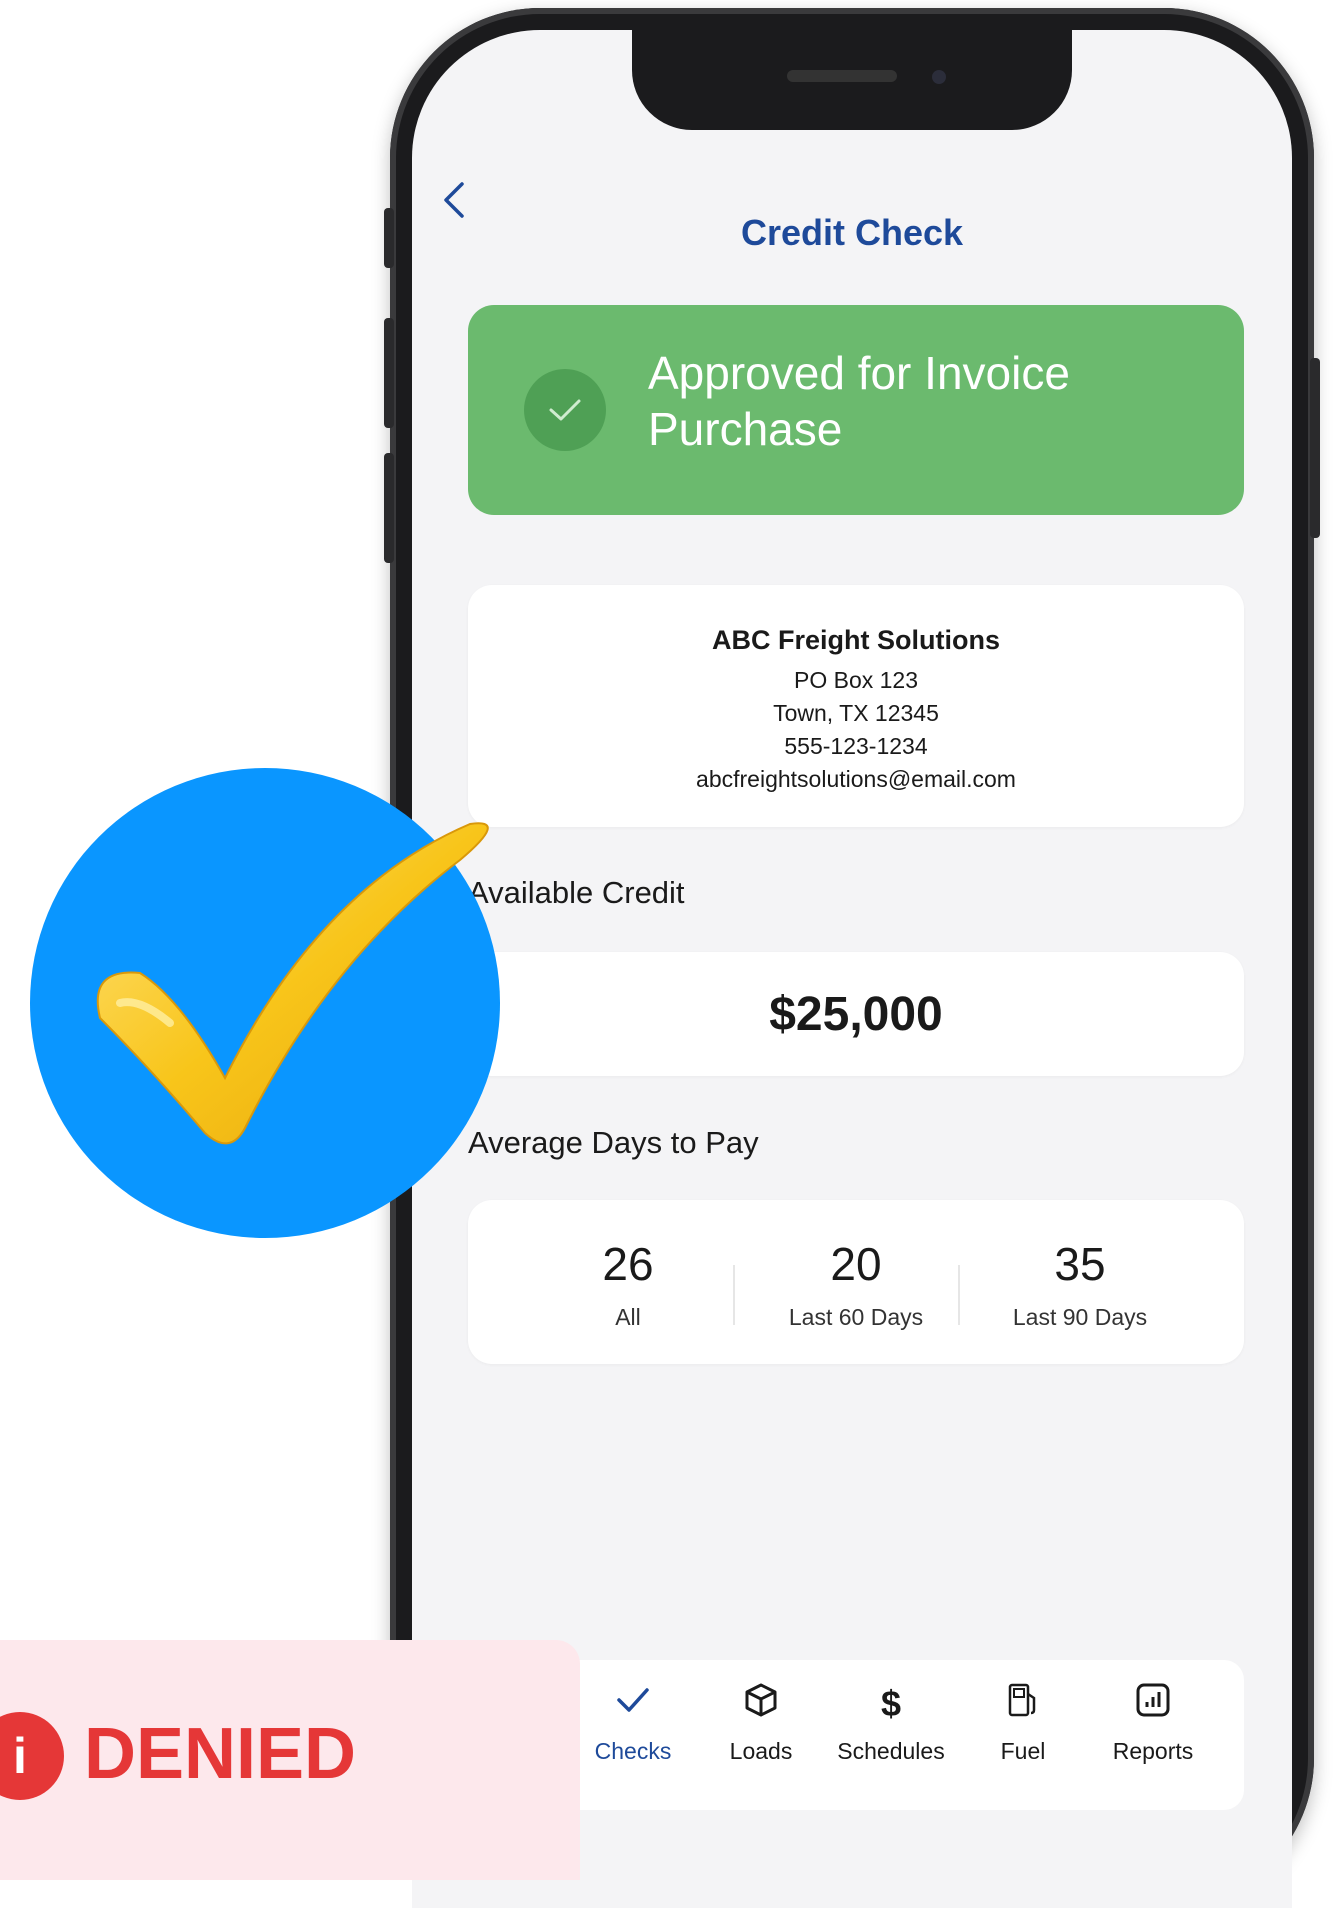 Image resolution: width=1341 pixels, height=1908 pixels. What do you see at coordinates (1080, 1317) in the screenshot?
I see `stat-label: Last 90 Days` at bounding box center [1080, 1317].